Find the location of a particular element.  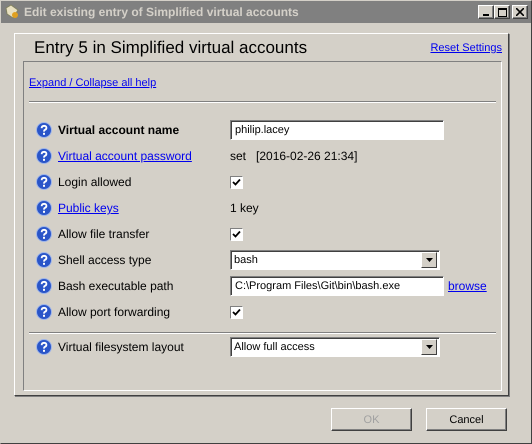

entry-heading: Entry 5 in Simplified virtual accounts is located at coordinates (171, 48).